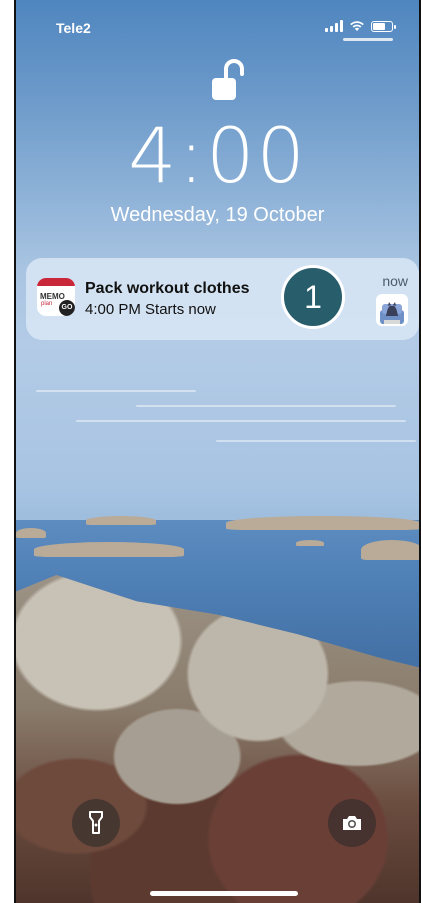 The width and height of the screenshot is (421, 903). I want to click on status-icons, so click(360, 26).